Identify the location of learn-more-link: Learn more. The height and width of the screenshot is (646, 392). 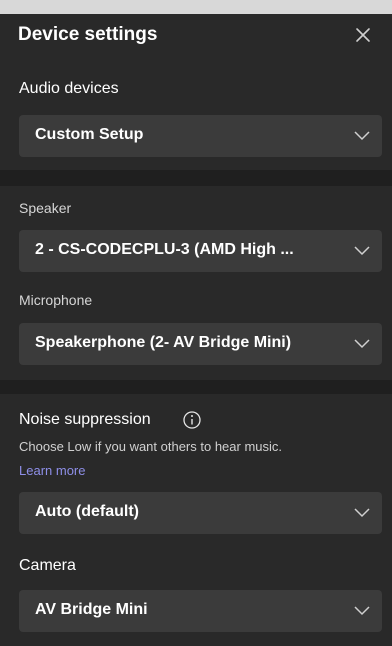
(52, 470).